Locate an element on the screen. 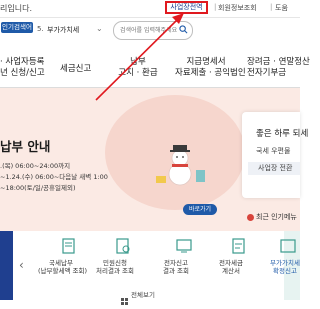 The width and height of the screenshot is (320, 309). business-switch-button: 사업장전역 is located at coordinates (186, 7).